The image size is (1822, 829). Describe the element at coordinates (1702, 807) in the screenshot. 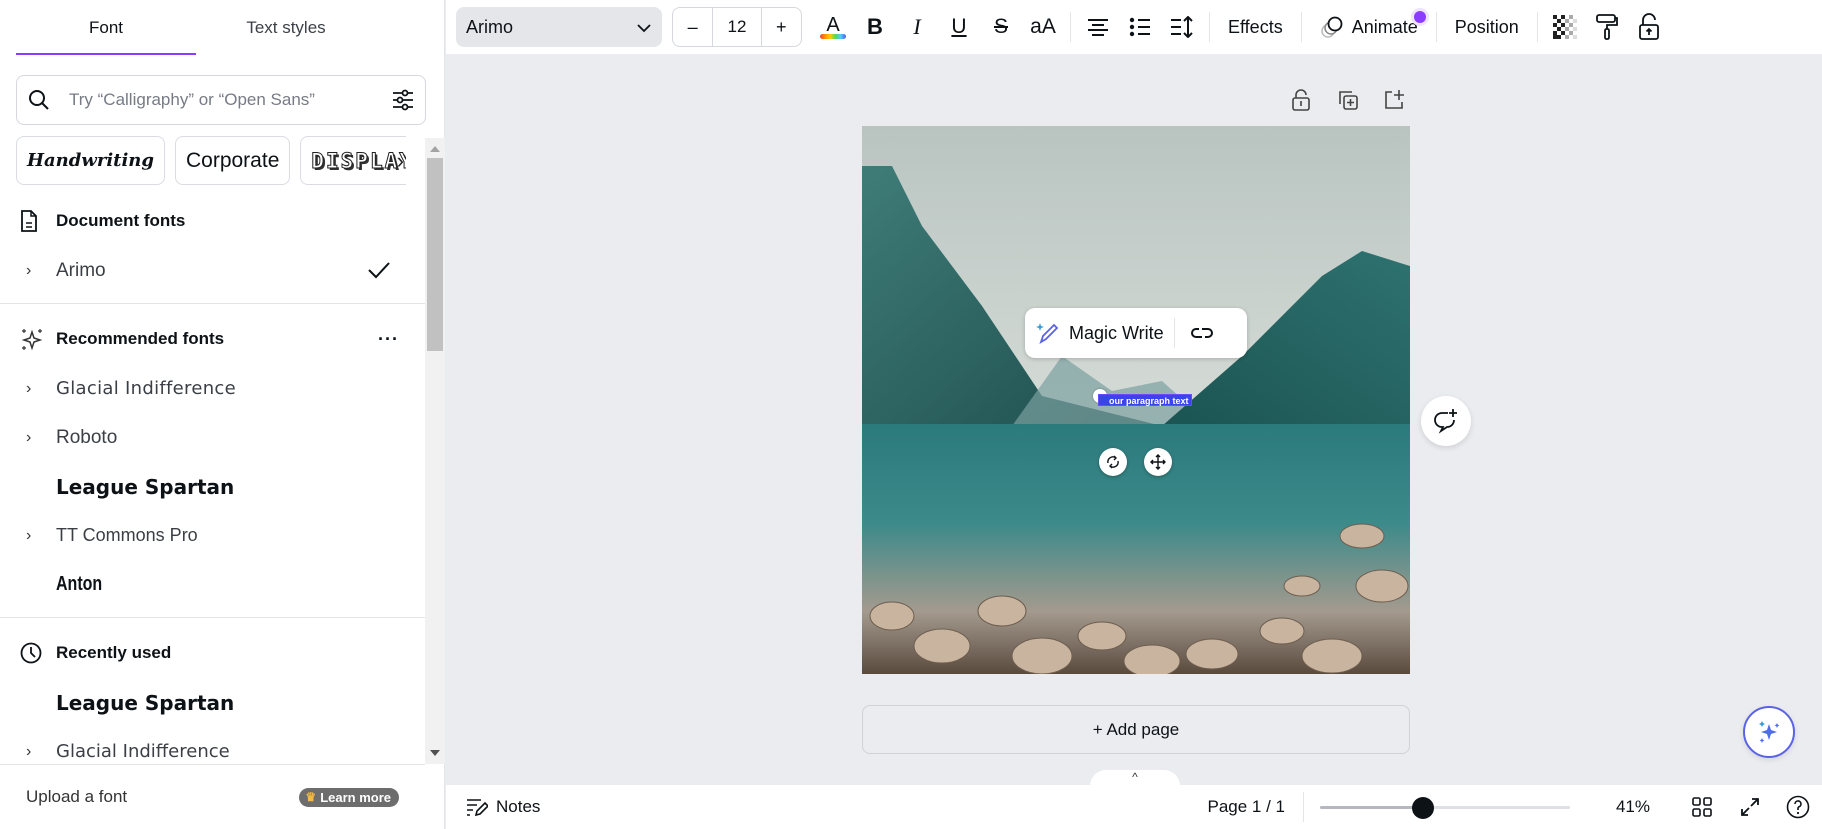

I see `grid-view-button` at that location.